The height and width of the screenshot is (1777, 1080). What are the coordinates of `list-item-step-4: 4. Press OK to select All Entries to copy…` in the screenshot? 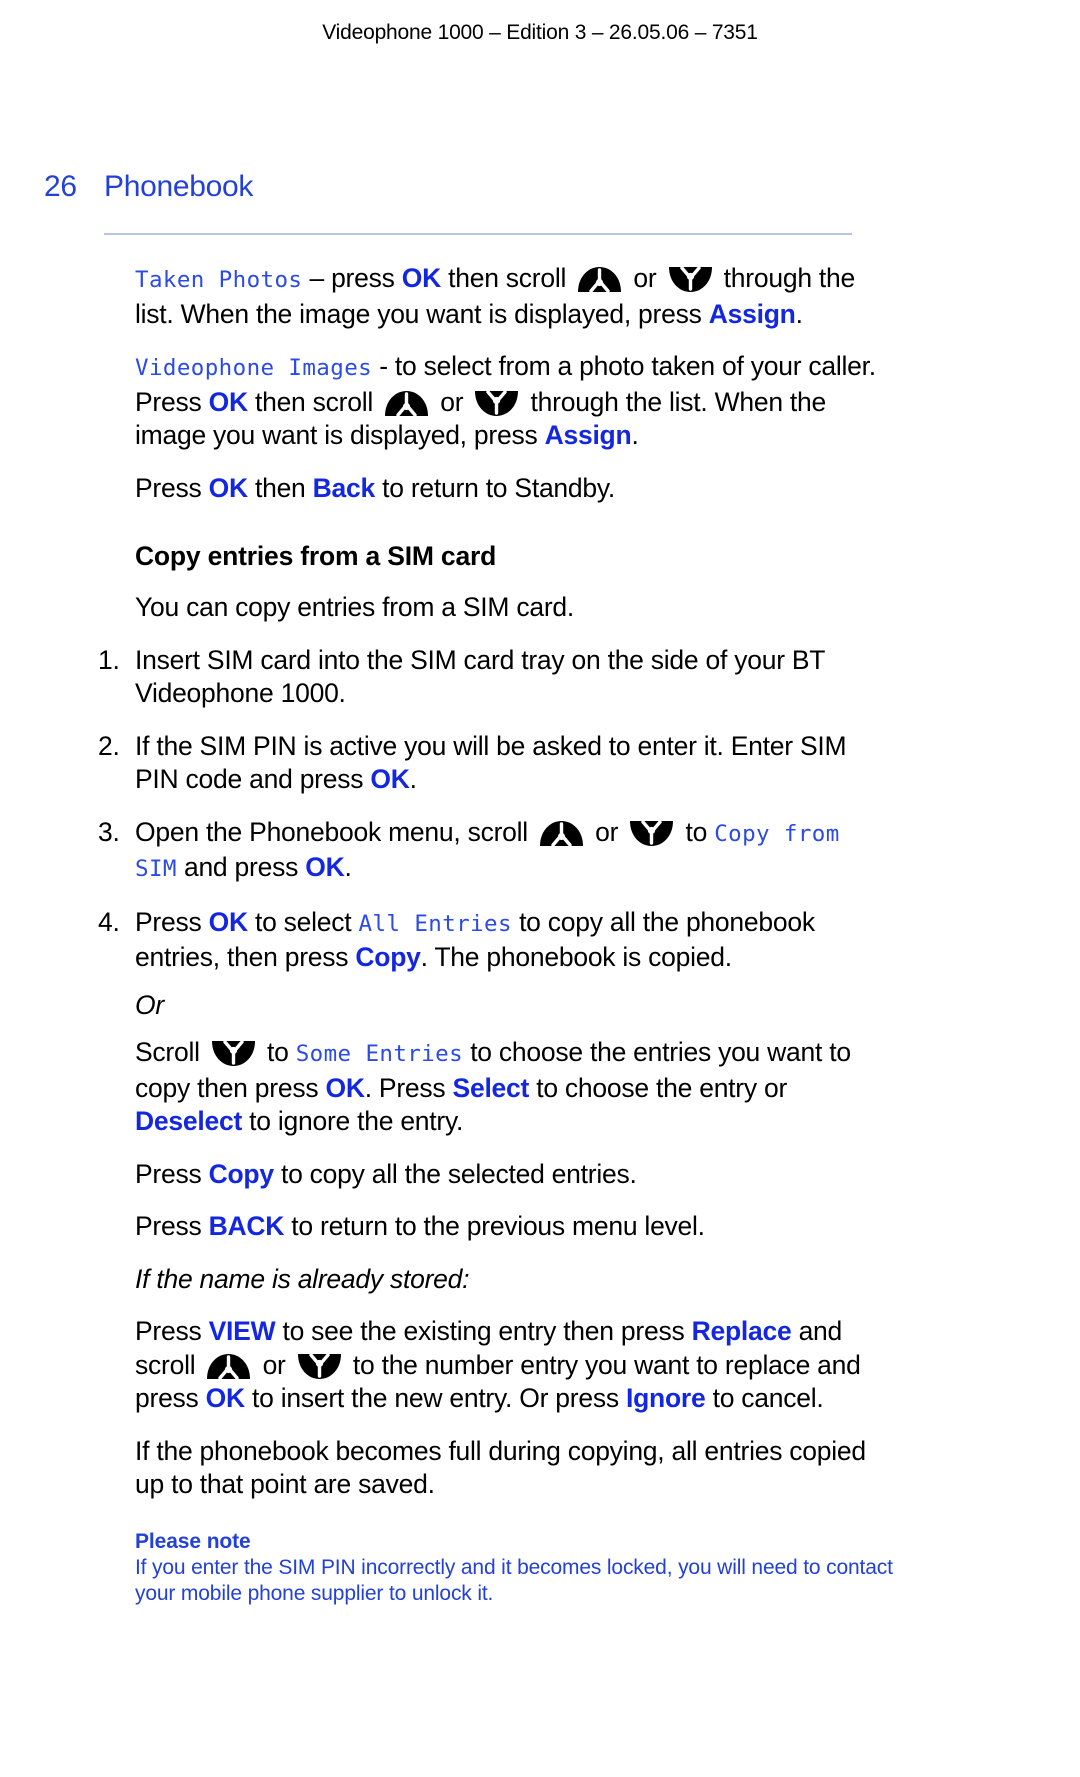 It's located at (440, 940).